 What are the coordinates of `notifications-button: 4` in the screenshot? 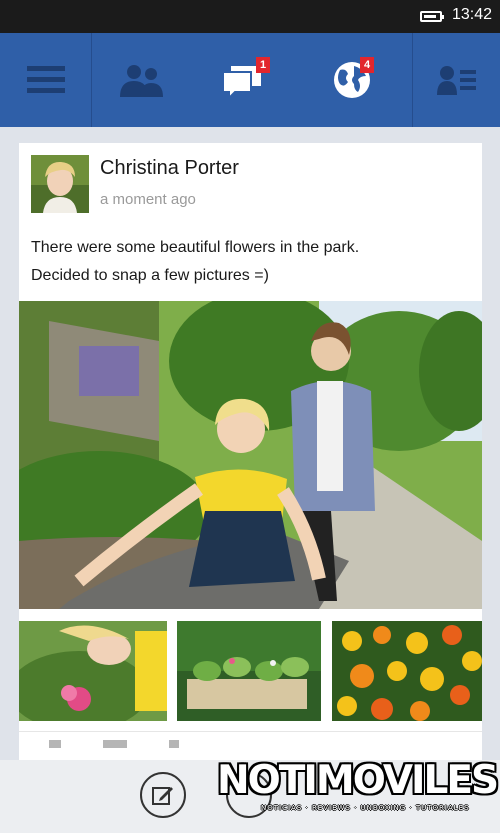 It's located at (352, 80).